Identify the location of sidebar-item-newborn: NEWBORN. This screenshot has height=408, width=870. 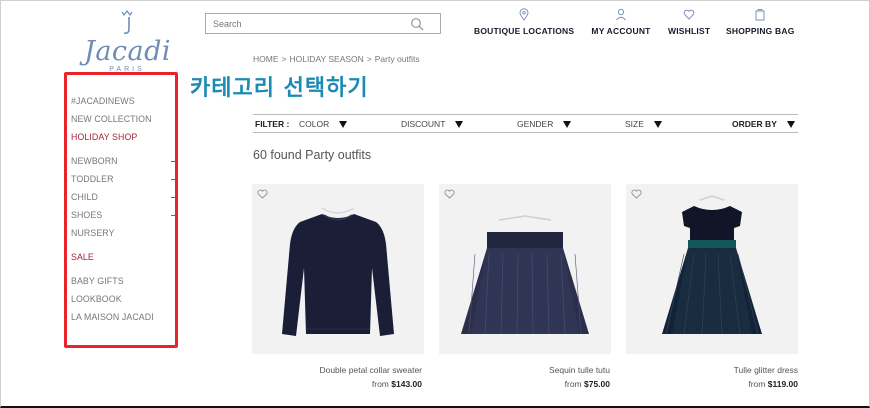
(123, 161).